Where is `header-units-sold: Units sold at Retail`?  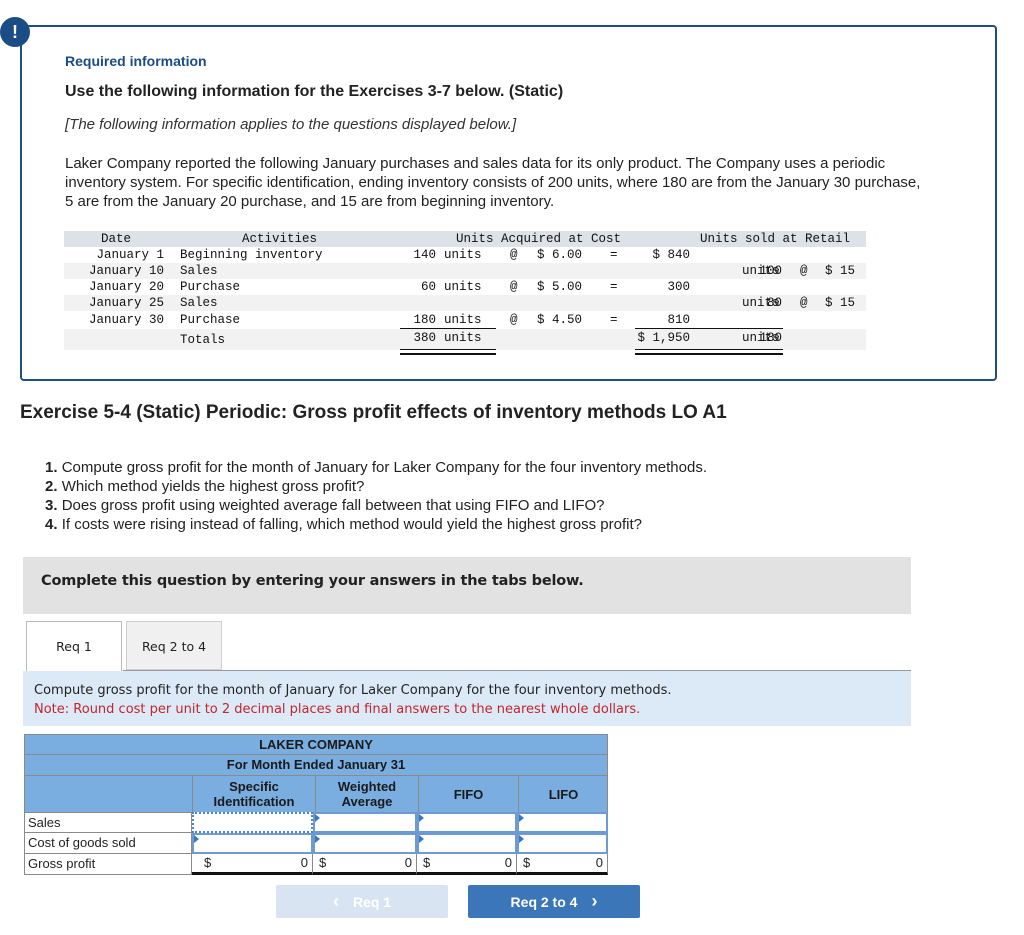
header-units-sold: Units sold at Retail is located at coordinates (775, 239).